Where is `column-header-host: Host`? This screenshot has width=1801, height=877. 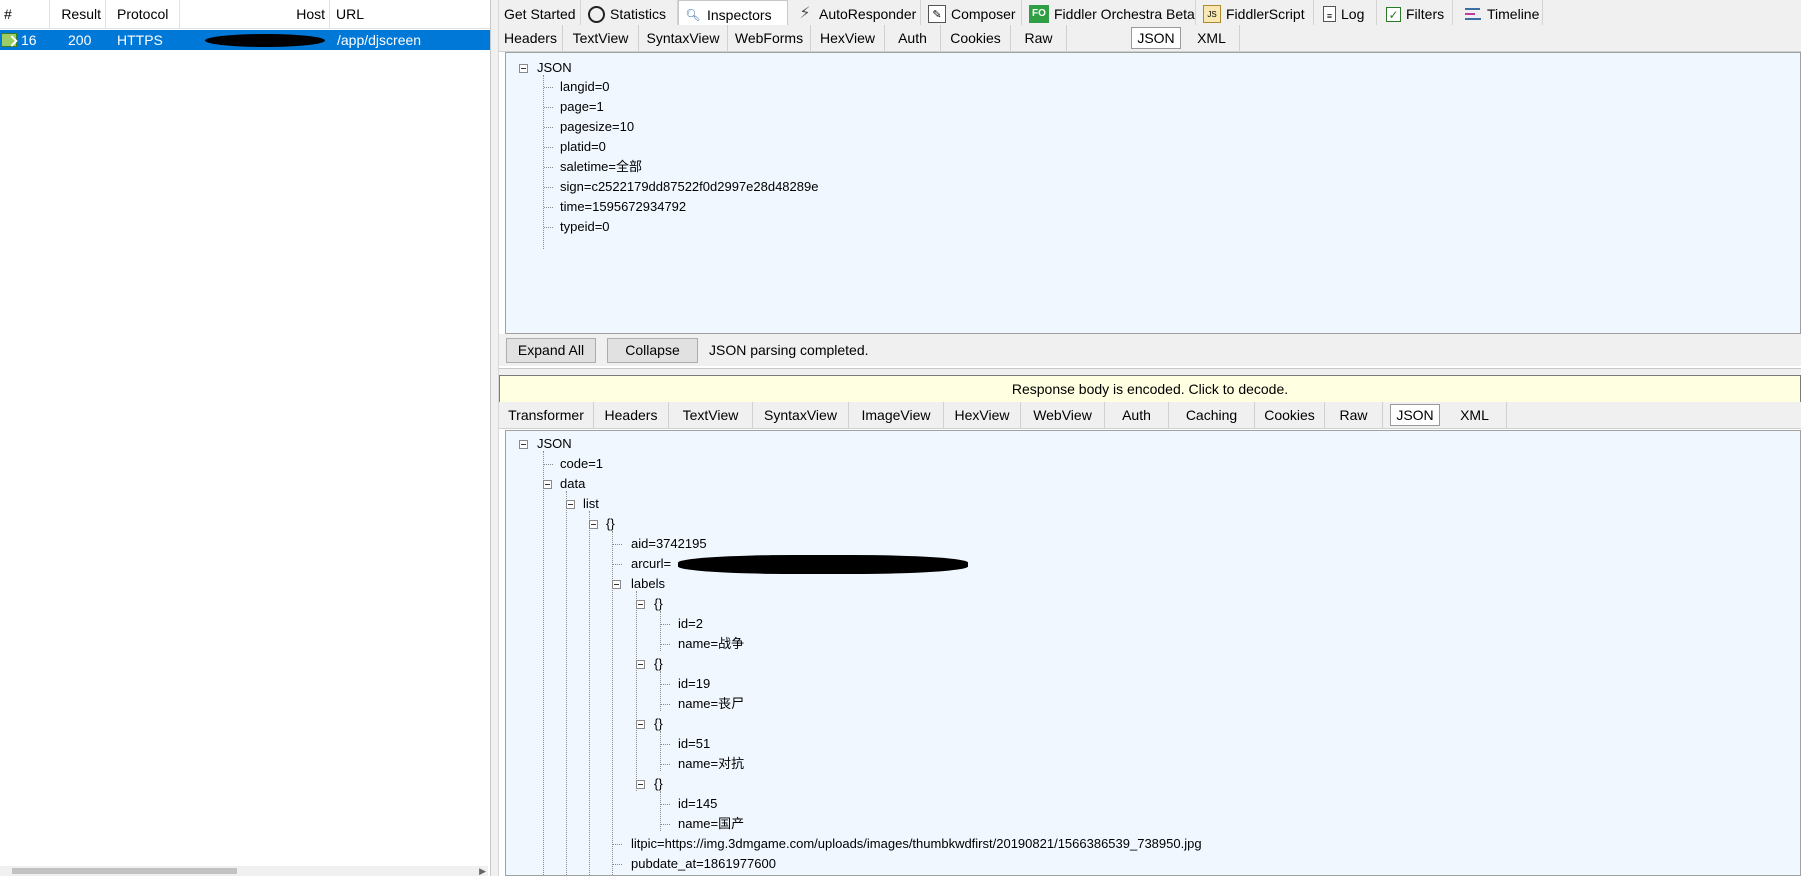 column-header-host: Host is located at coordinates (255, 14).